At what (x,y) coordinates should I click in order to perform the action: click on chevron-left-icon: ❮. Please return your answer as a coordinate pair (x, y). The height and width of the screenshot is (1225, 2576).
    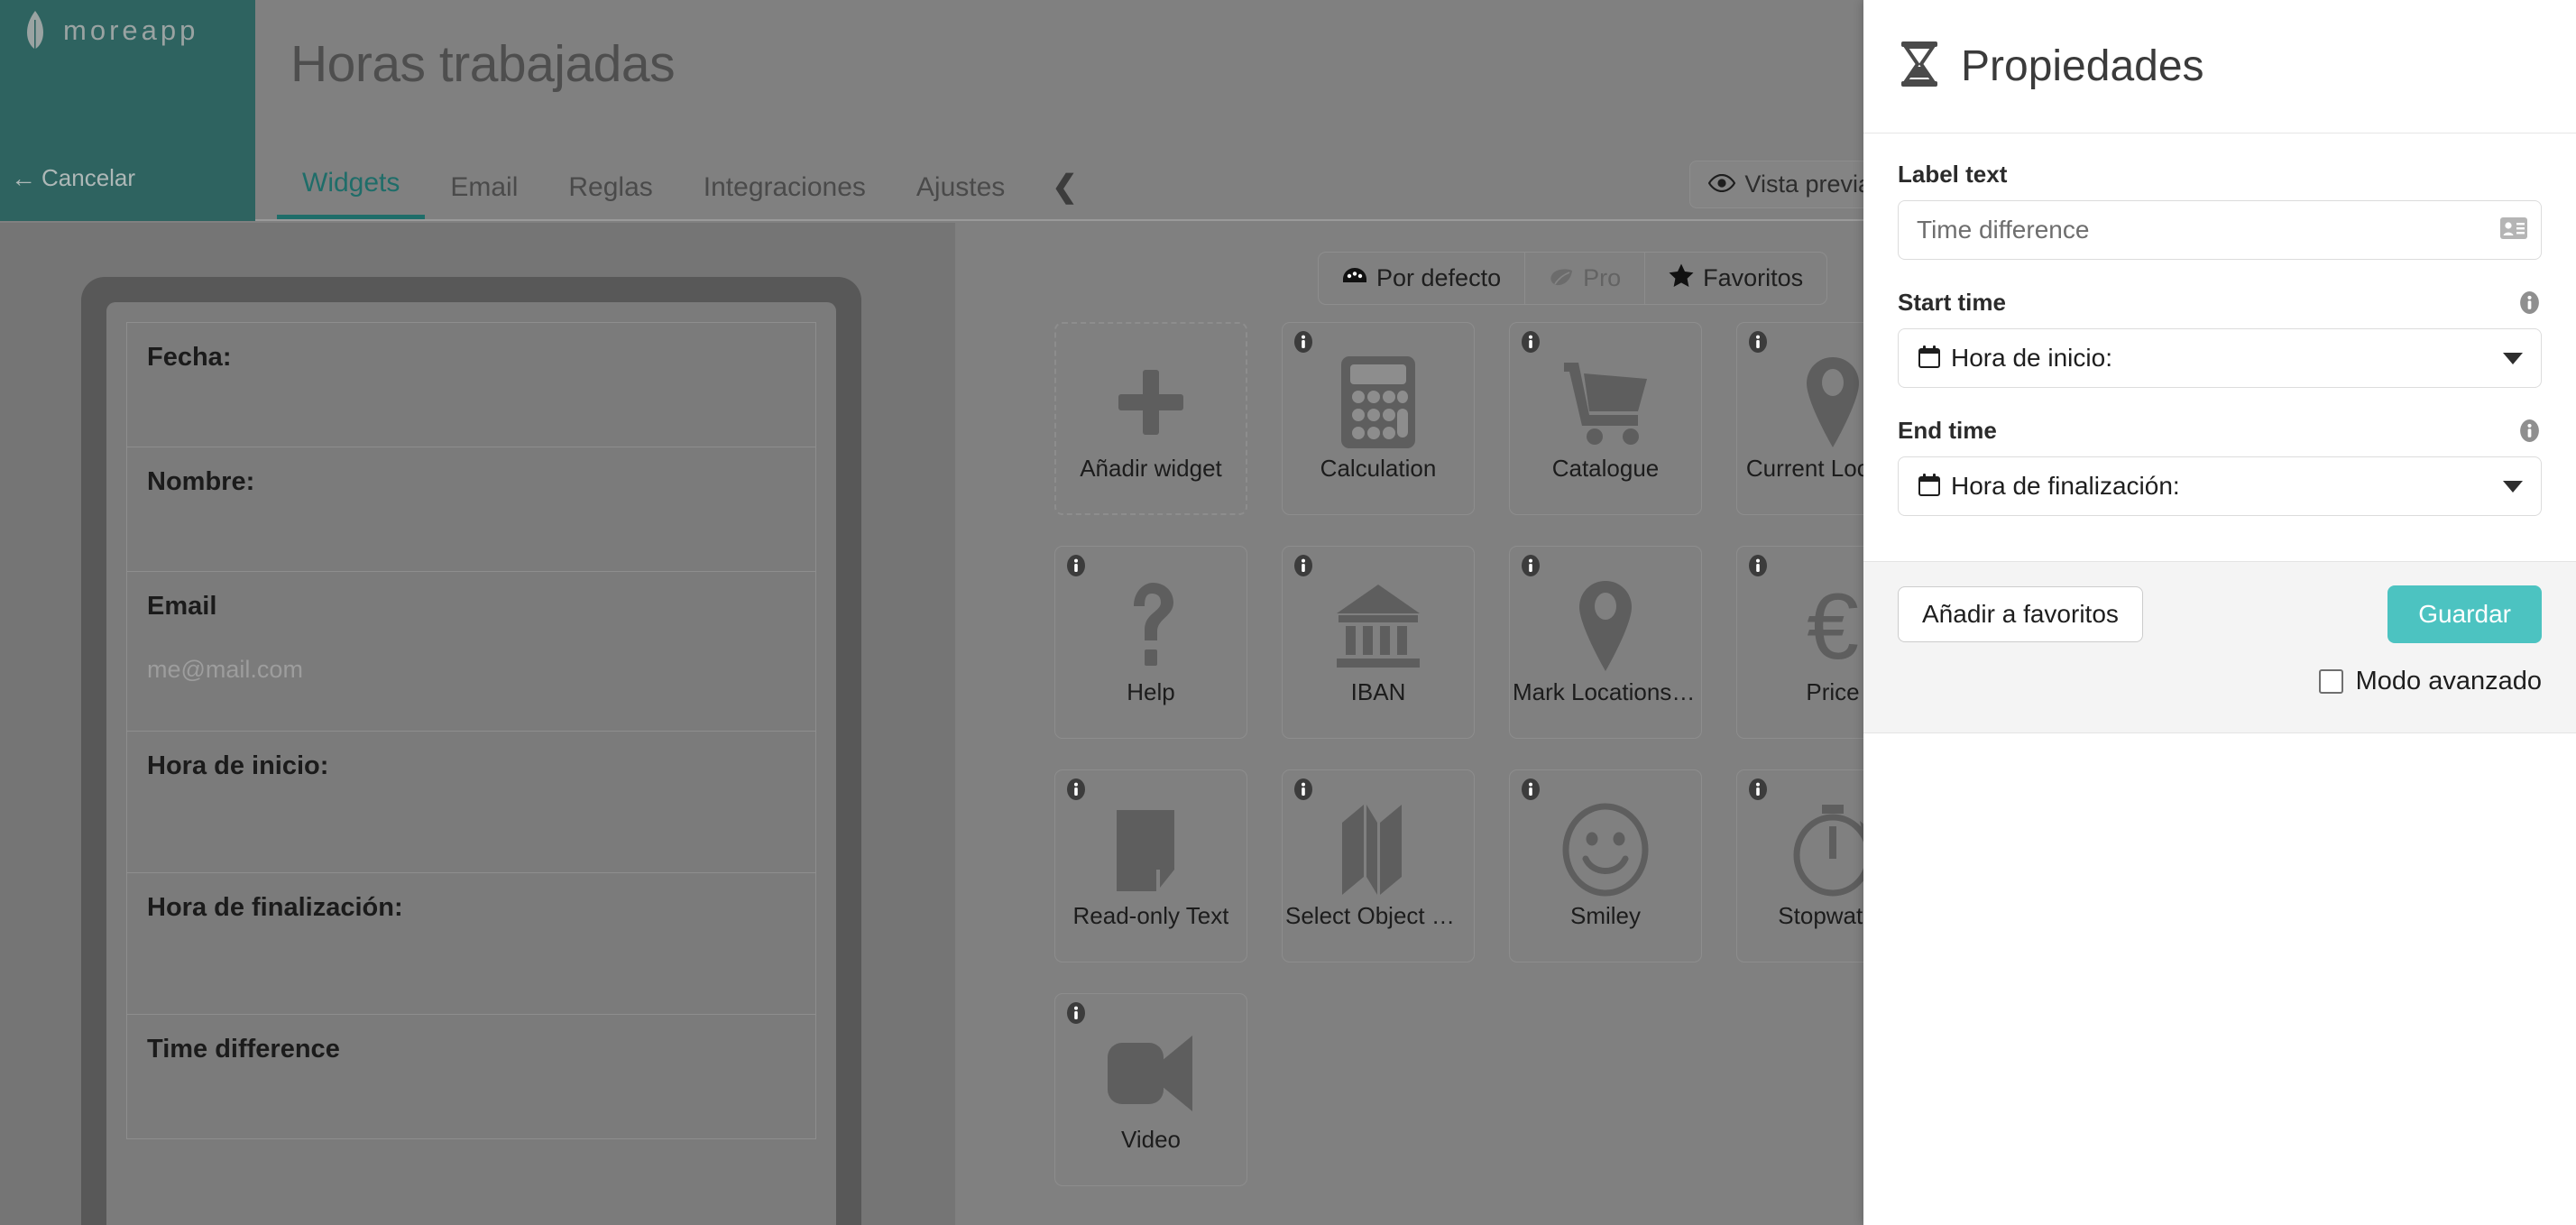
    Looking at the image, I should click on (1064, 194).